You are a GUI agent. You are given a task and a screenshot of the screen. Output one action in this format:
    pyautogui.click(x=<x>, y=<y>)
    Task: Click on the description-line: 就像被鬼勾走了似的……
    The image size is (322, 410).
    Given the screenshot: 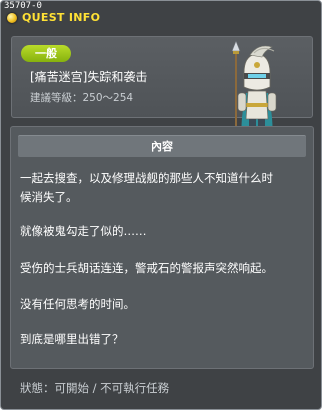 What is the action you would take?
    pyautogui.click(x=83, y=231)
    